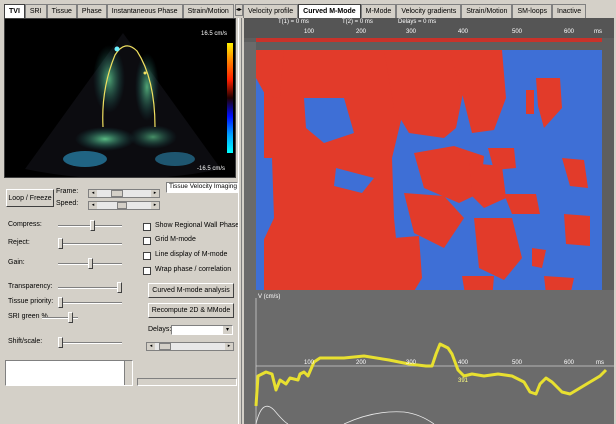  What do you see at coordinates (271, 11) in the screenshot?
I see `tab-velocity-profile: Velocity profile` at bounding box center [271, 11].